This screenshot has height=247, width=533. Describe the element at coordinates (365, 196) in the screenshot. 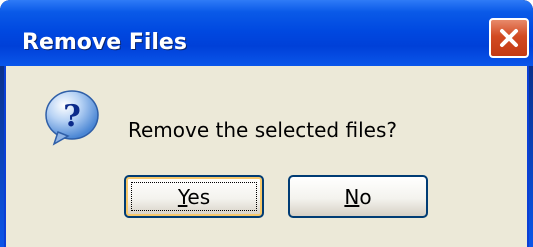

I see `no-label-rest: o` at that location.